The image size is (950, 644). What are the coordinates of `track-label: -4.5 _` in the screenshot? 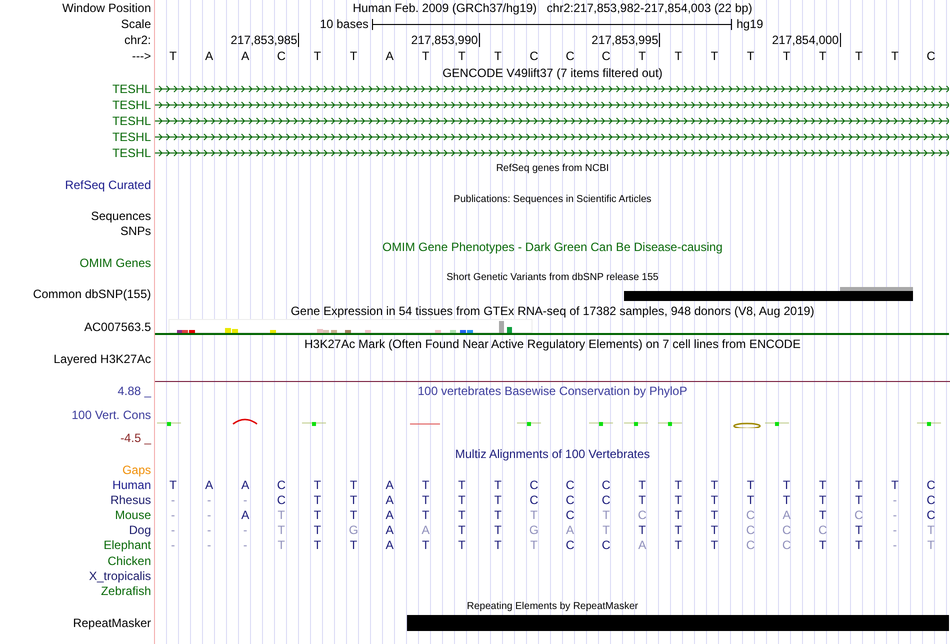 It's located at (135, 437).